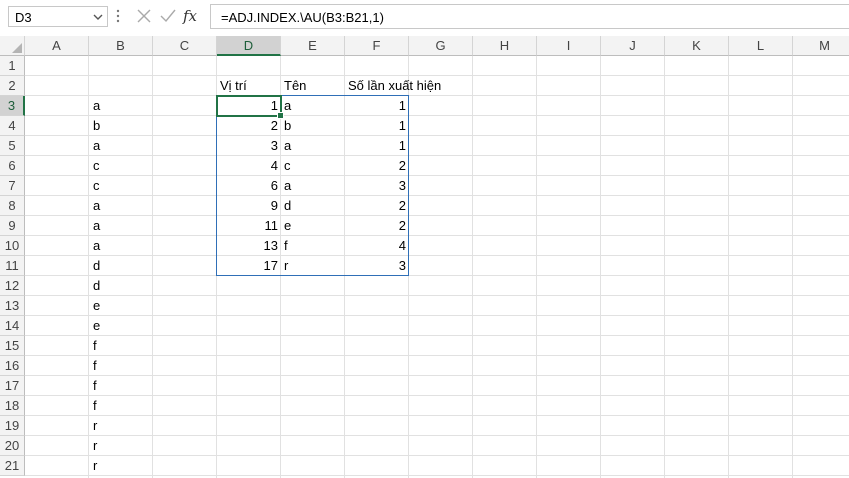 This screenshot has width=849, height=478. Describe the element at coordinates (302, 17) in the screenshot. I see `formula-text: =ADJ.INDEX.\AU(B3:B21,1)` at that location.